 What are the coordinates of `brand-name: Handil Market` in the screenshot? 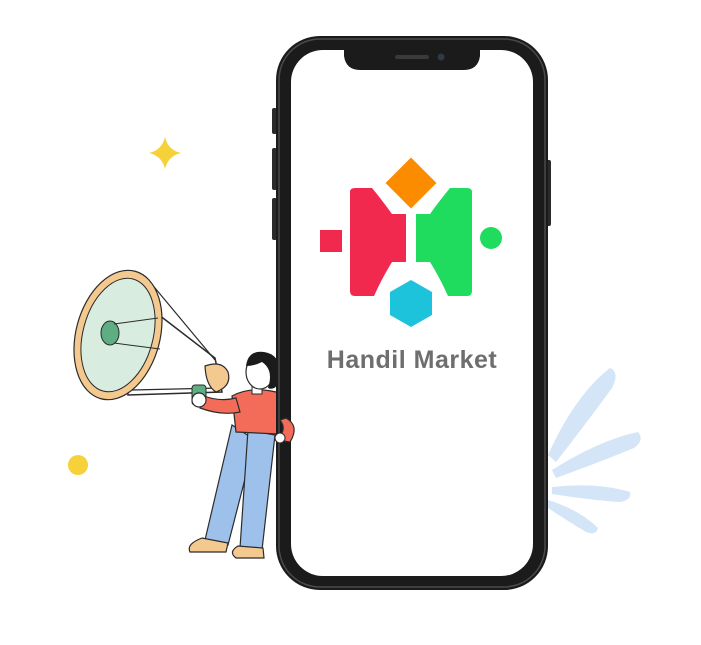 It's located at (412, 360).